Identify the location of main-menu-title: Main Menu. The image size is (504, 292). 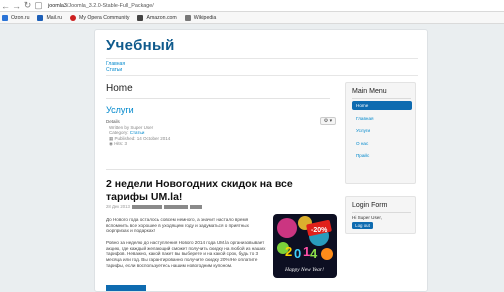
(369, 91).